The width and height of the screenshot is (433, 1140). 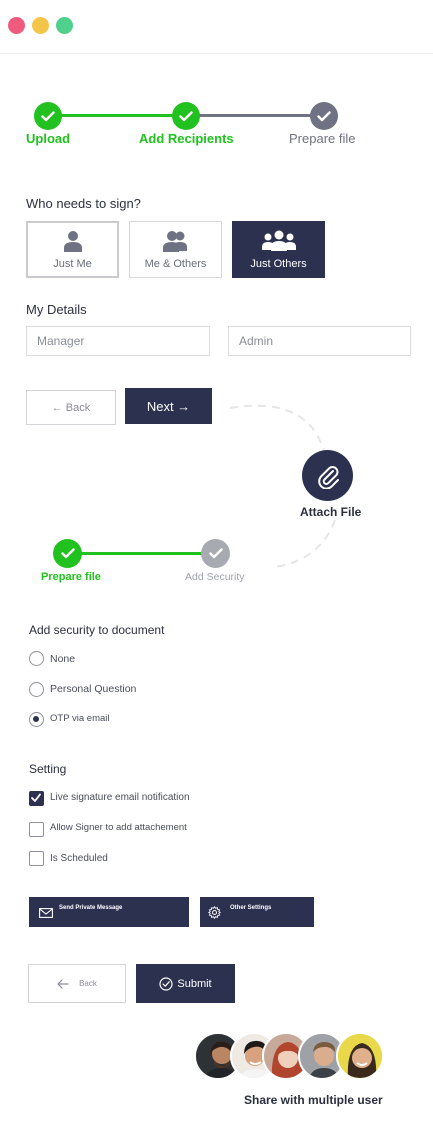 I want to click on signer-option-just-others: Just Others, so click(x=278, y=249).